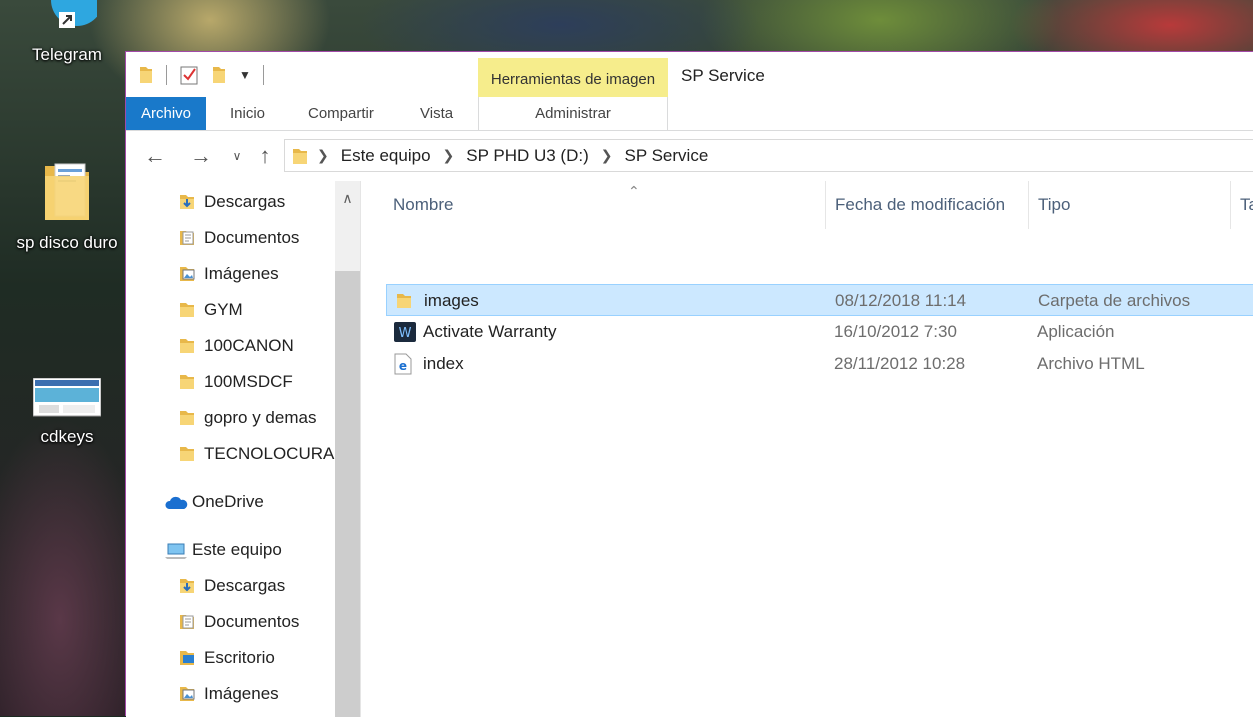 This screenshot has height=717, width=1253. What do you see at coordinates (451, 300) in the screenshot?
I see `file-name: images` at bounding box center [451, 300].